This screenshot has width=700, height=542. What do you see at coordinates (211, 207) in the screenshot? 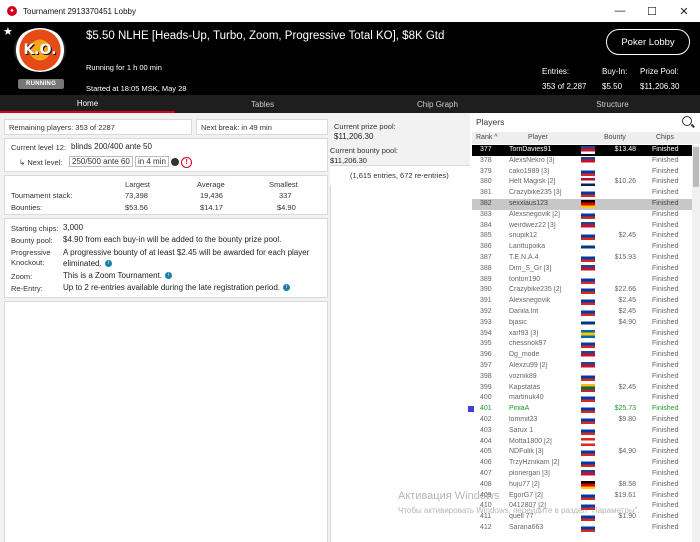
I see `bounty-average: $14.17` at bounding box center [211, 207].